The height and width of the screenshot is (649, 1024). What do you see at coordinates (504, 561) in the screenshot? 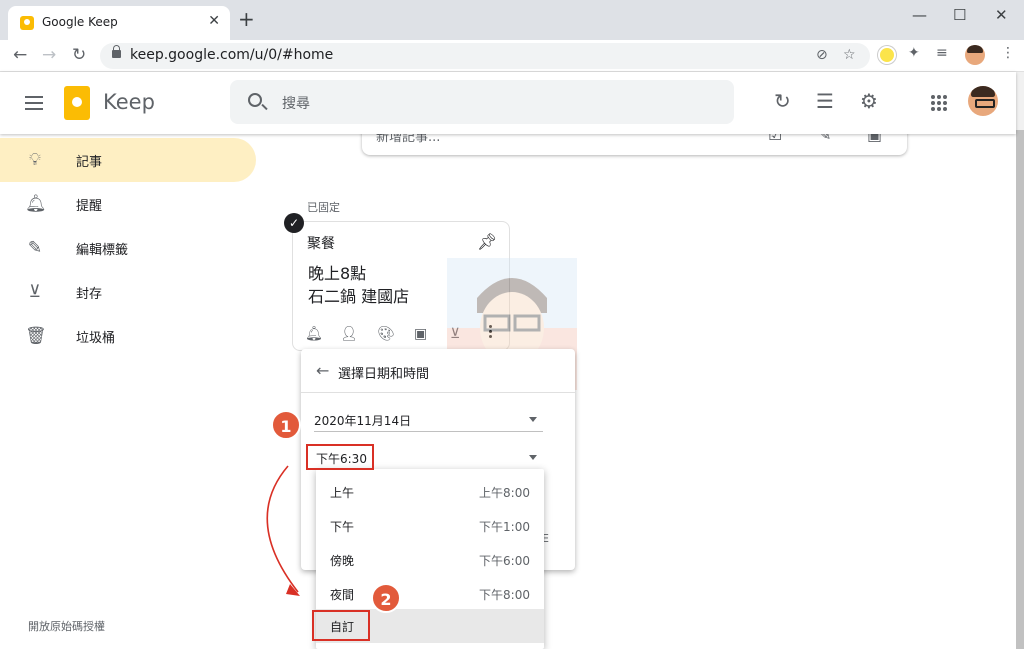
I see `time-option-value: 下午6:00` at bounding box center [504, 561].